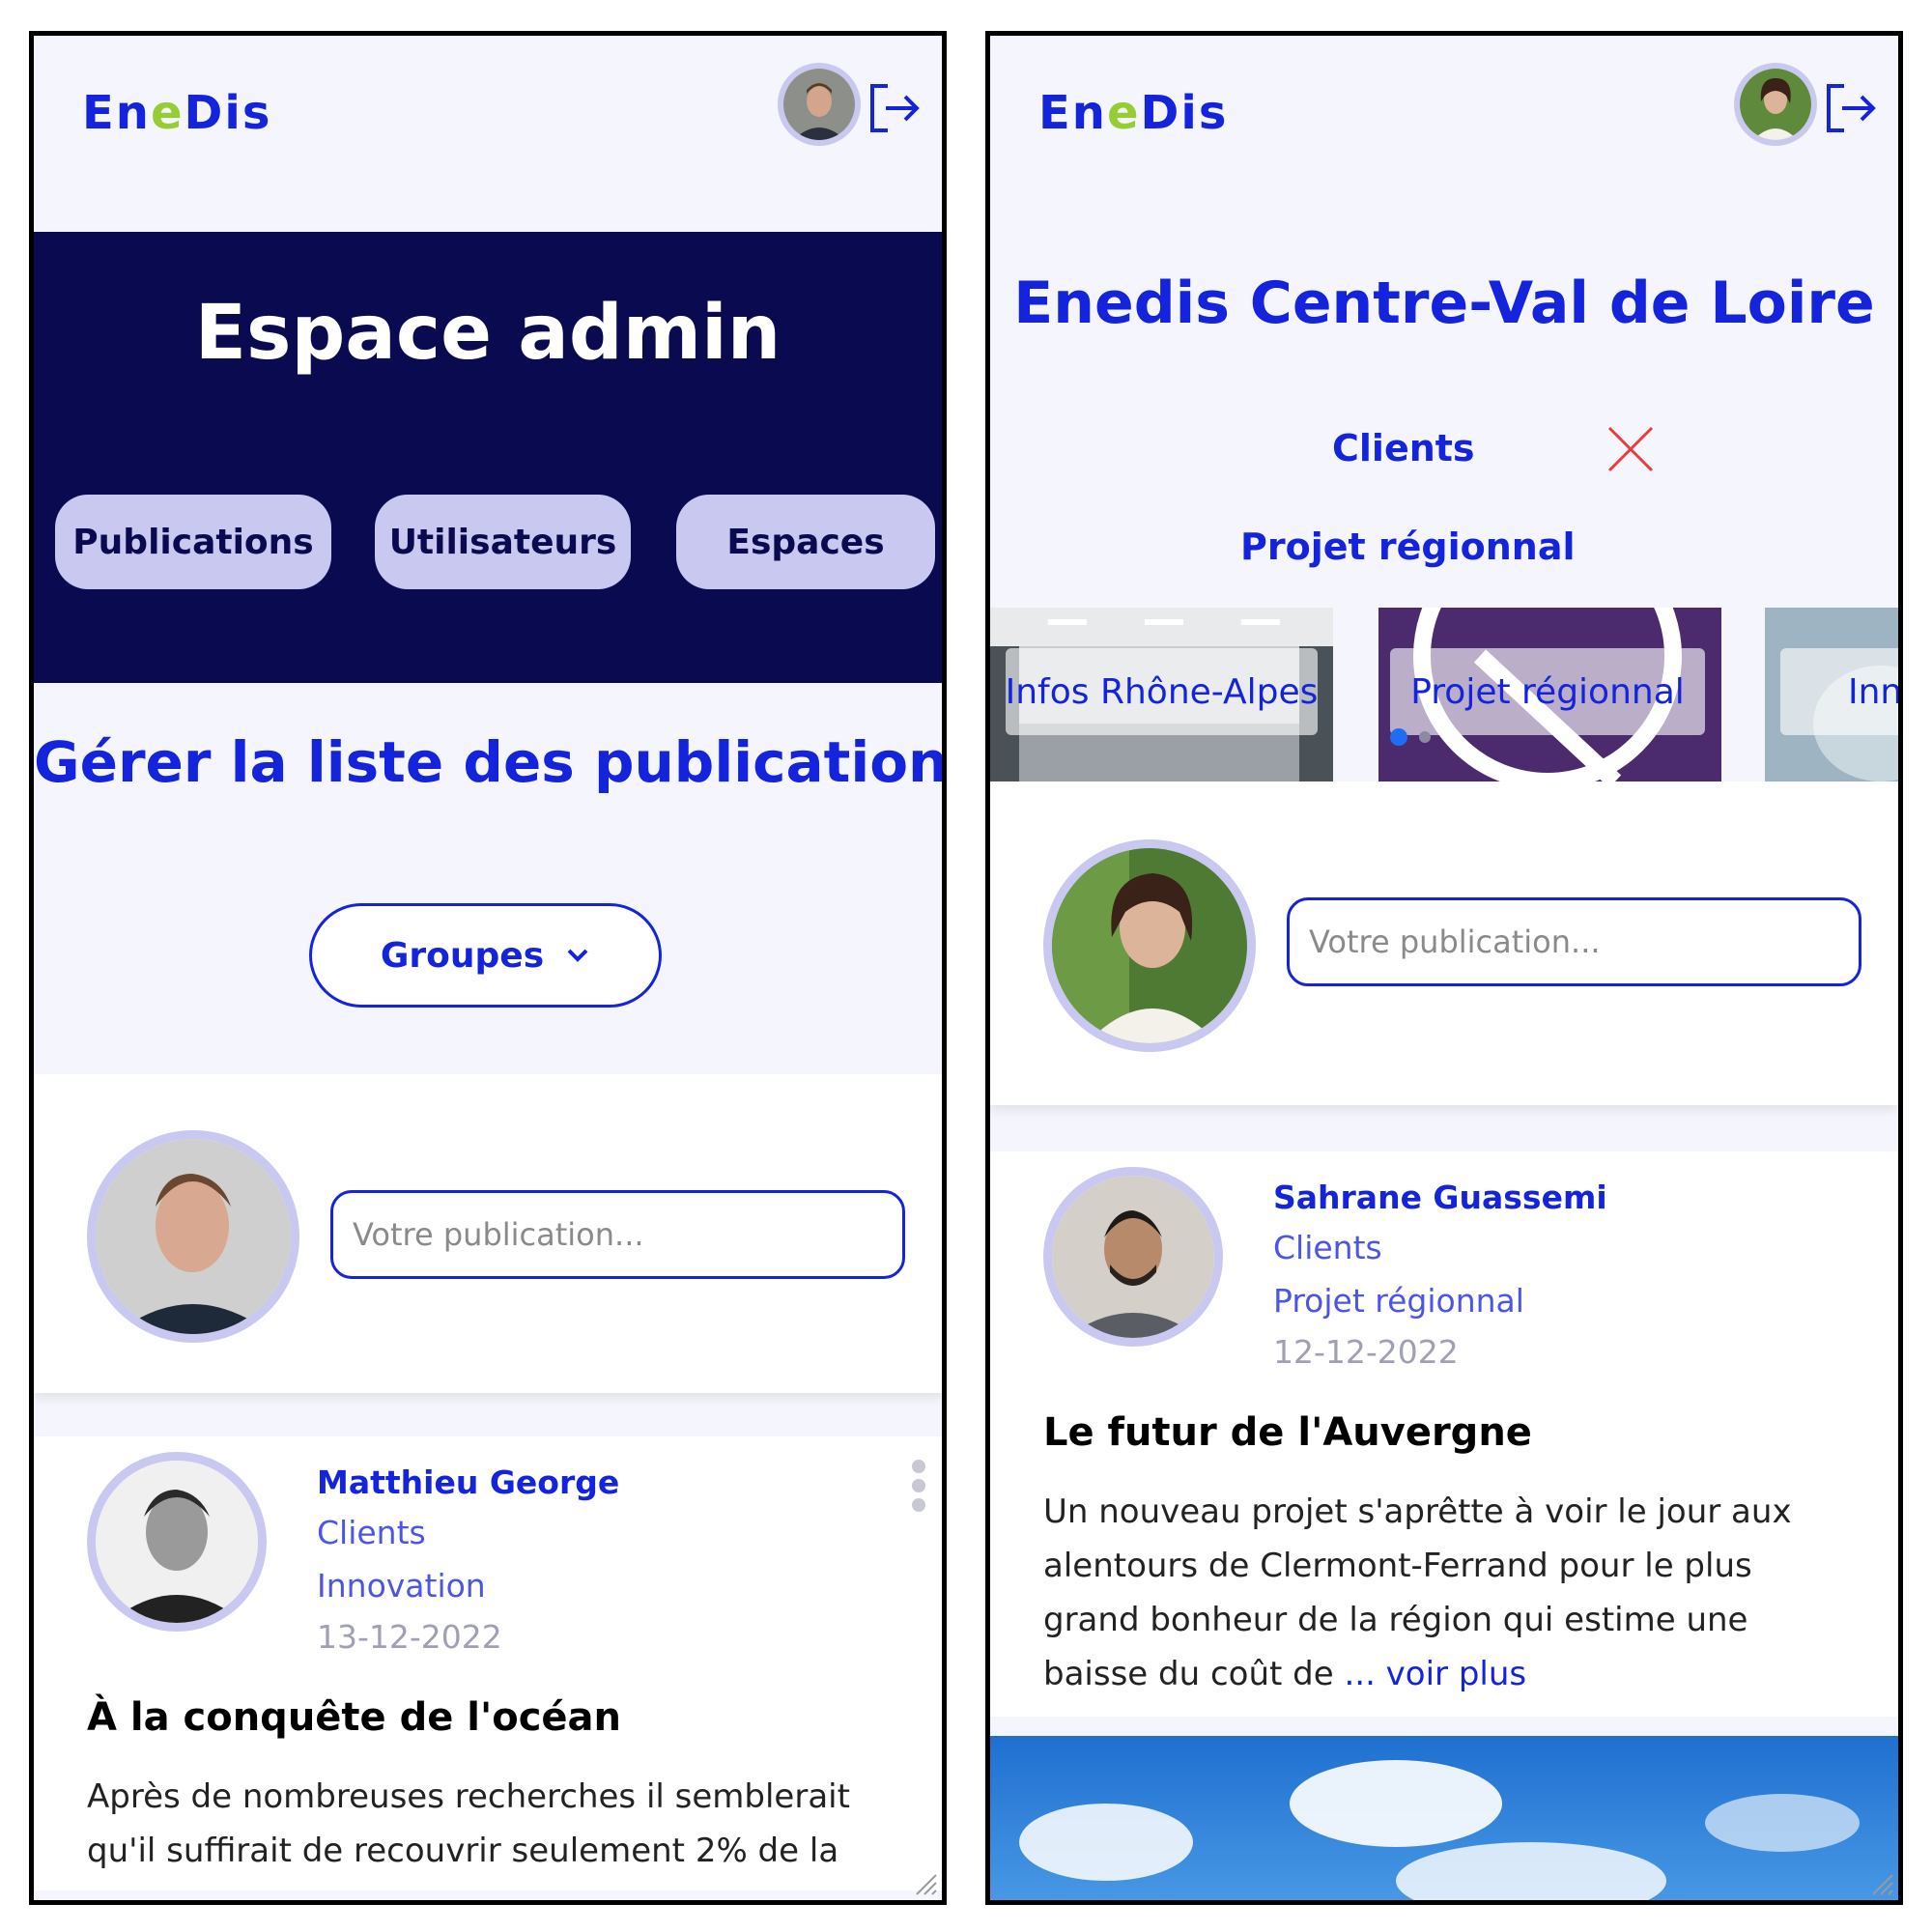 This screenshot has height=1932, width=1932. I want to click on close-icon, so click(1630, 449).